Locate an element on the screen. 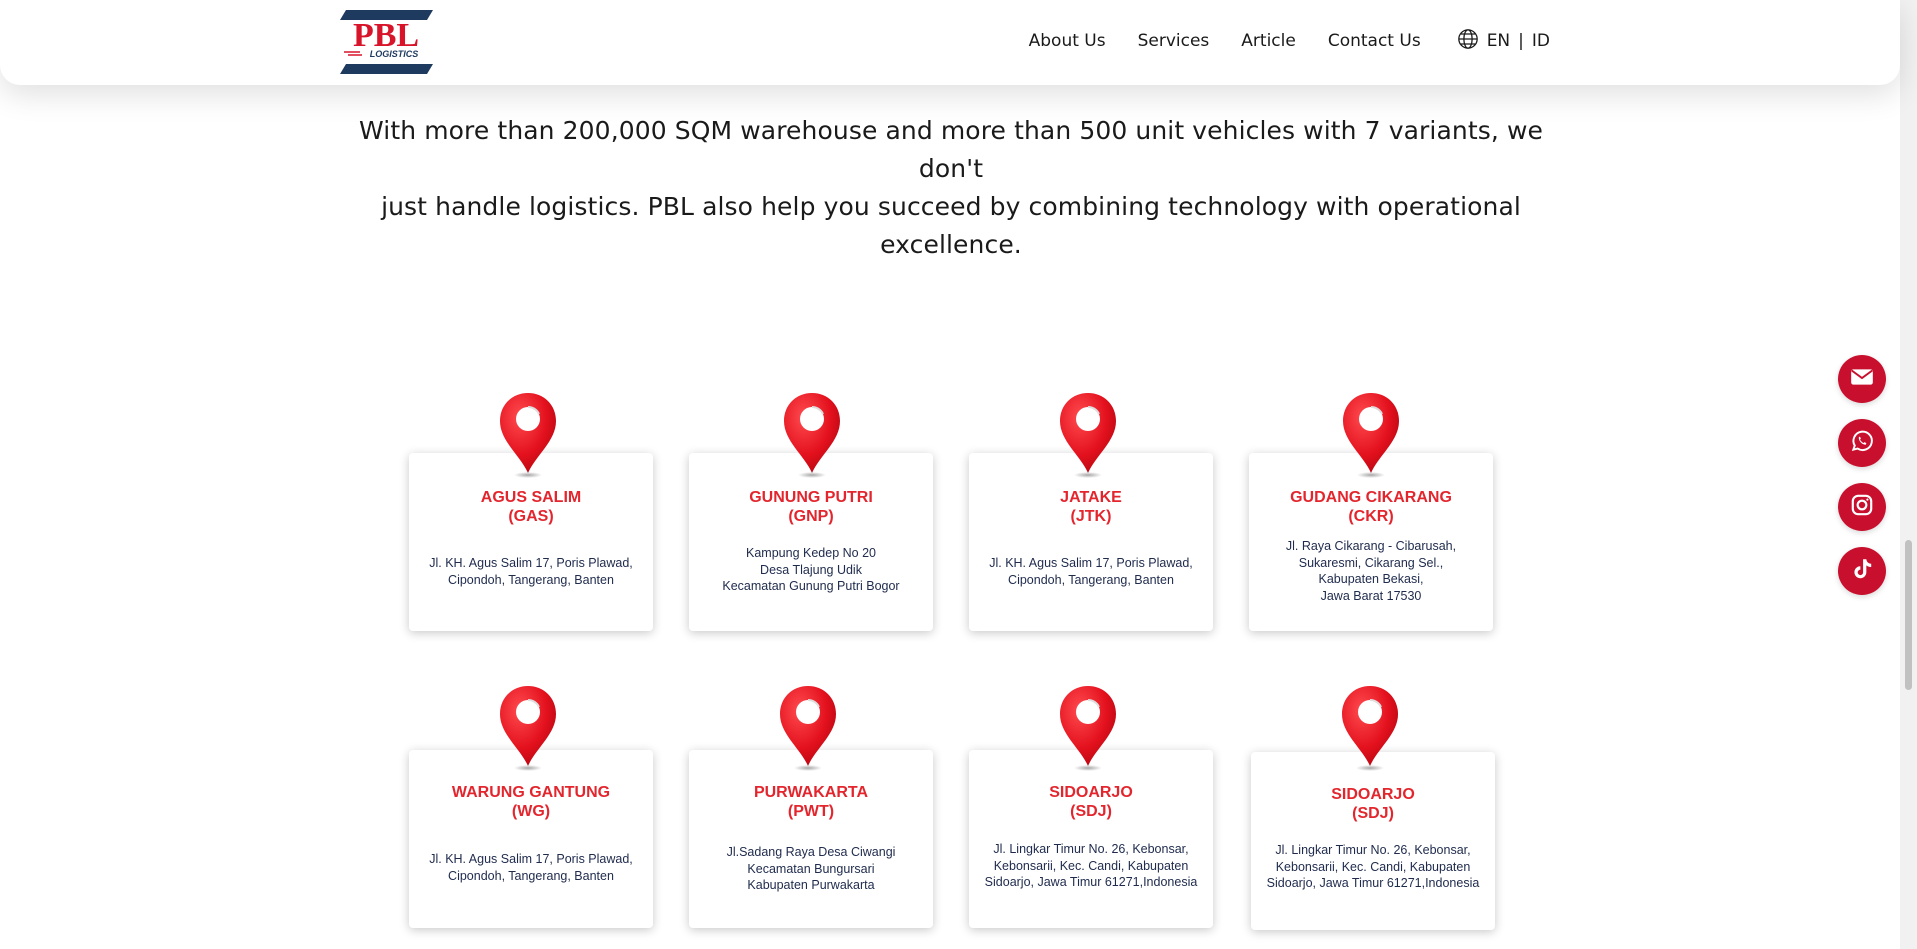 The height and width of the screenshot is (949, 1917). location-title: PURWAKARTA (PWT) is located at coordinates (811, 802).